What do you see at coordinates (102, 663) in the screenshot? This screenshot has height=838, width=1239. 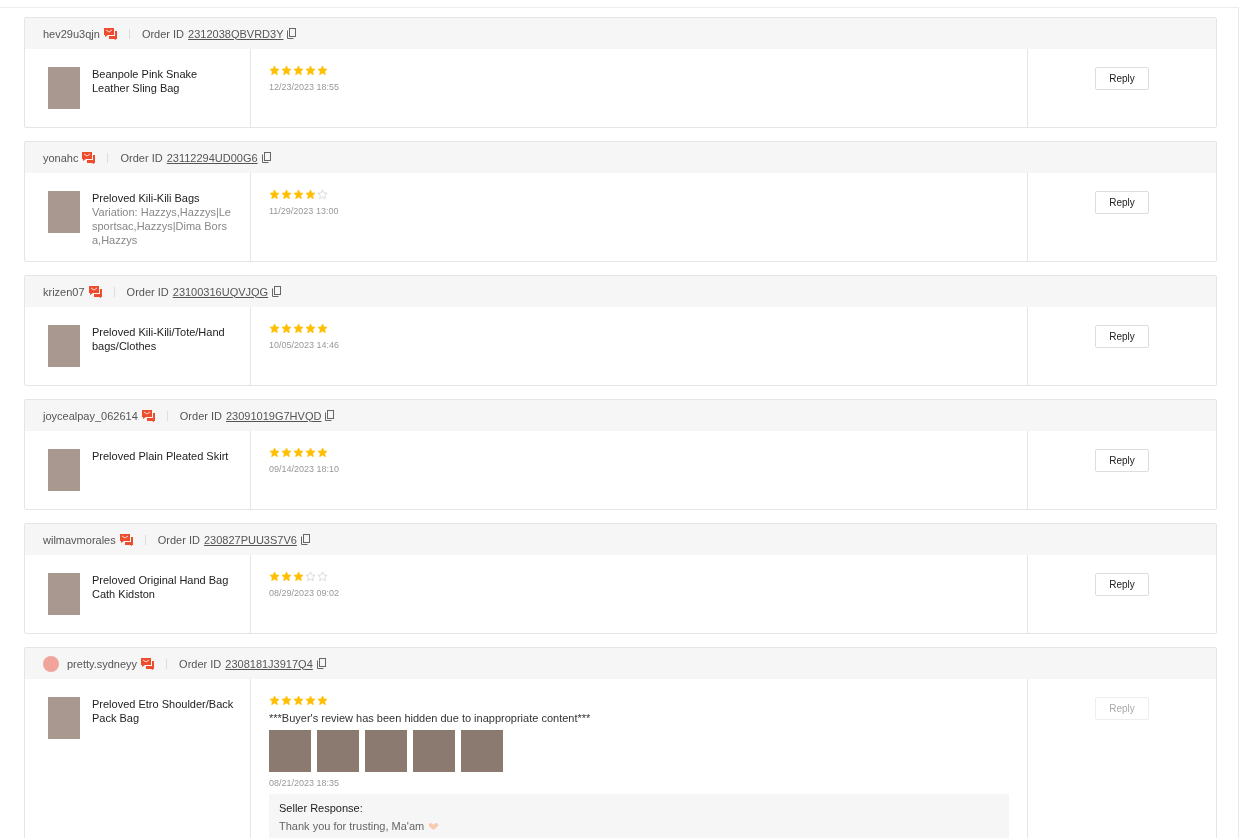 I see `buyer-name: pretty.sydneyy` at bounding box center [102, 663].